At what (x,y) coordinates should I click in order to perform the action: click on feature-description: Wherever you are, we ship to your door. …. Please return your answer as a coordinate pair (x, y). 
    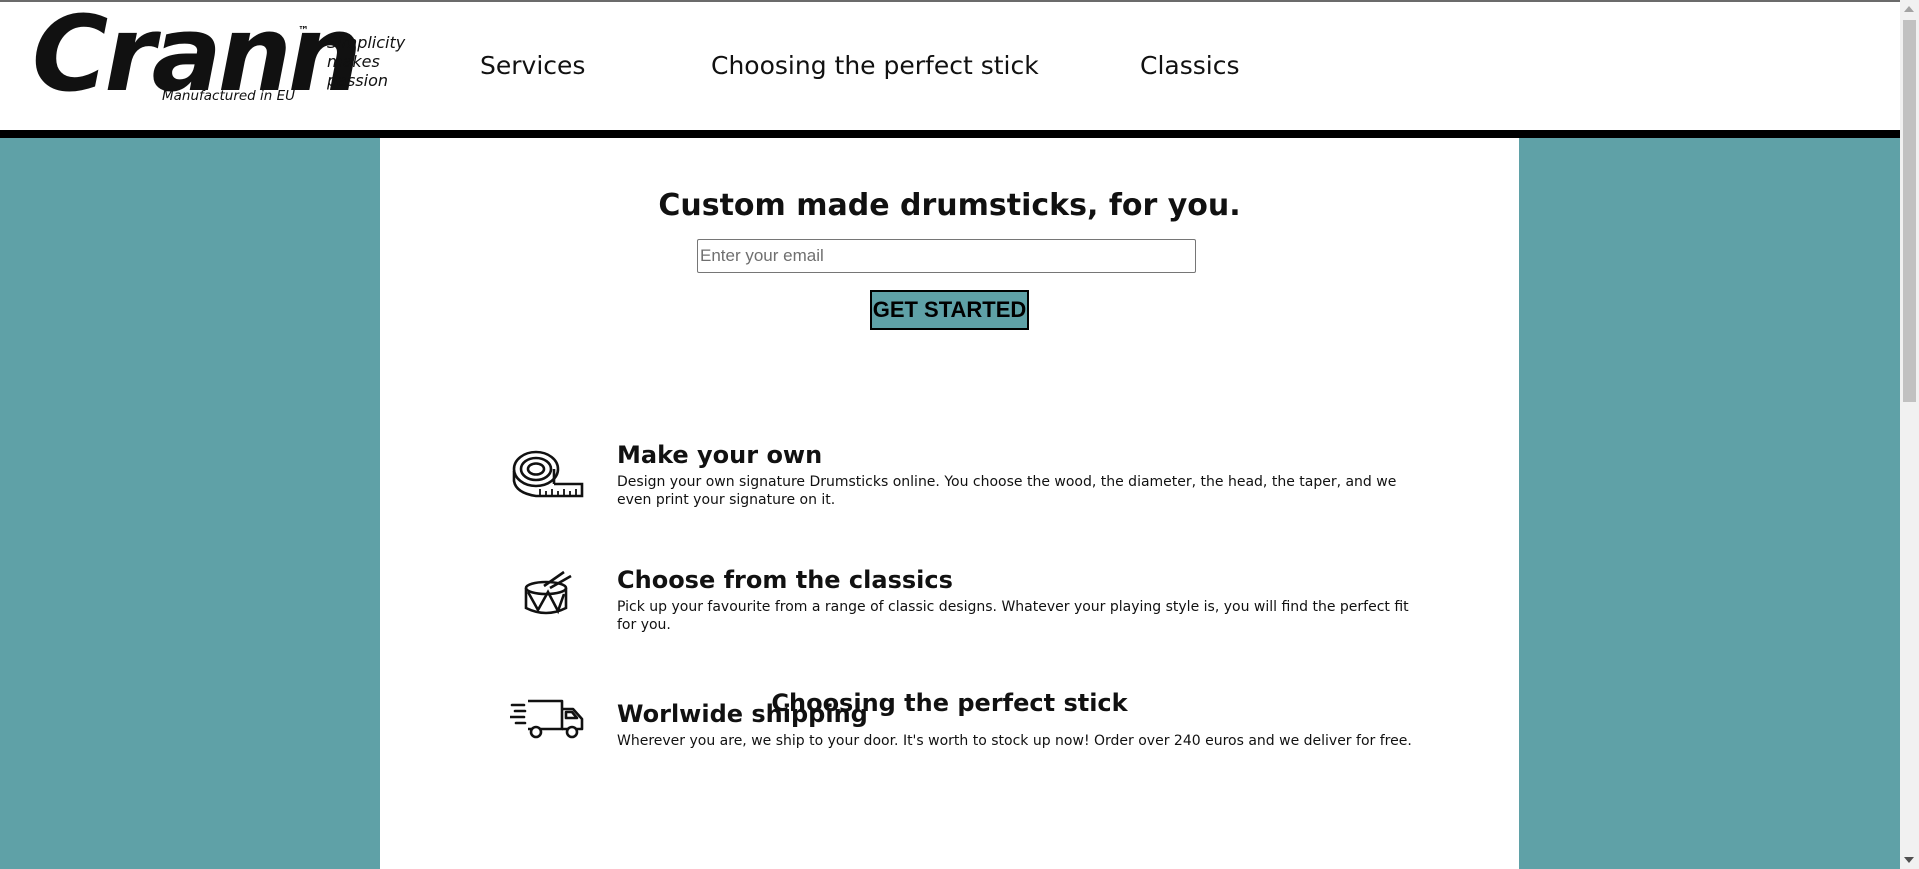
    Looking at the image, I should click on (1014, 741).